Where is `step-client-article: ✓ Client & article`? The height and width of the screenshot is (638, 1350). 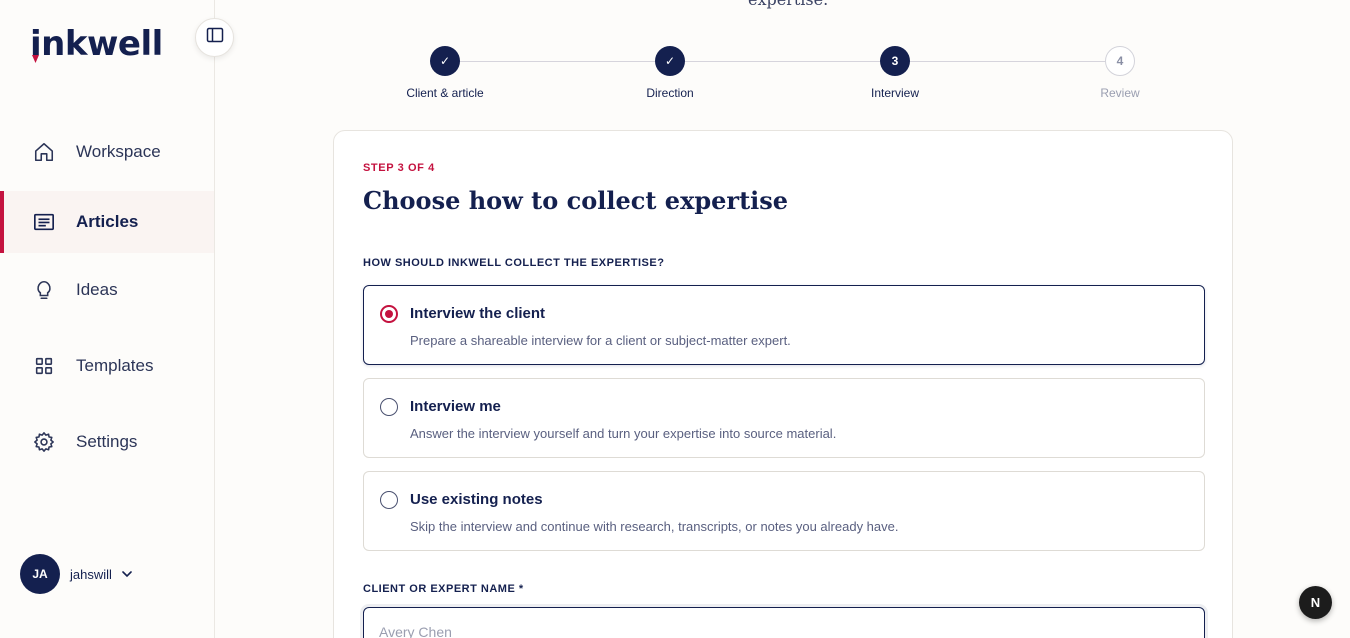 step-client-article: ✓ Client & article is located at coordinates (445, 73).